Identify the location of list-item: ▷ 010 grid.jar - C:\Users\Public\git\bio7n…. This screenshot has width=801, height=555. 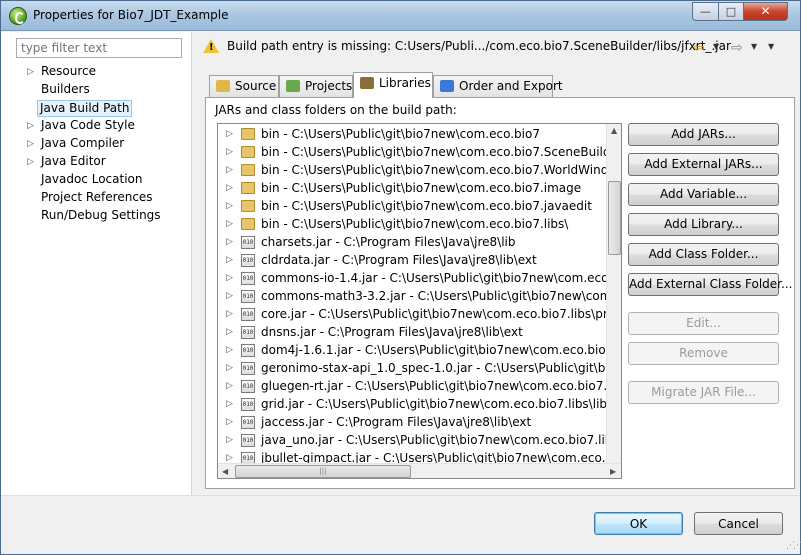
(415, 404).